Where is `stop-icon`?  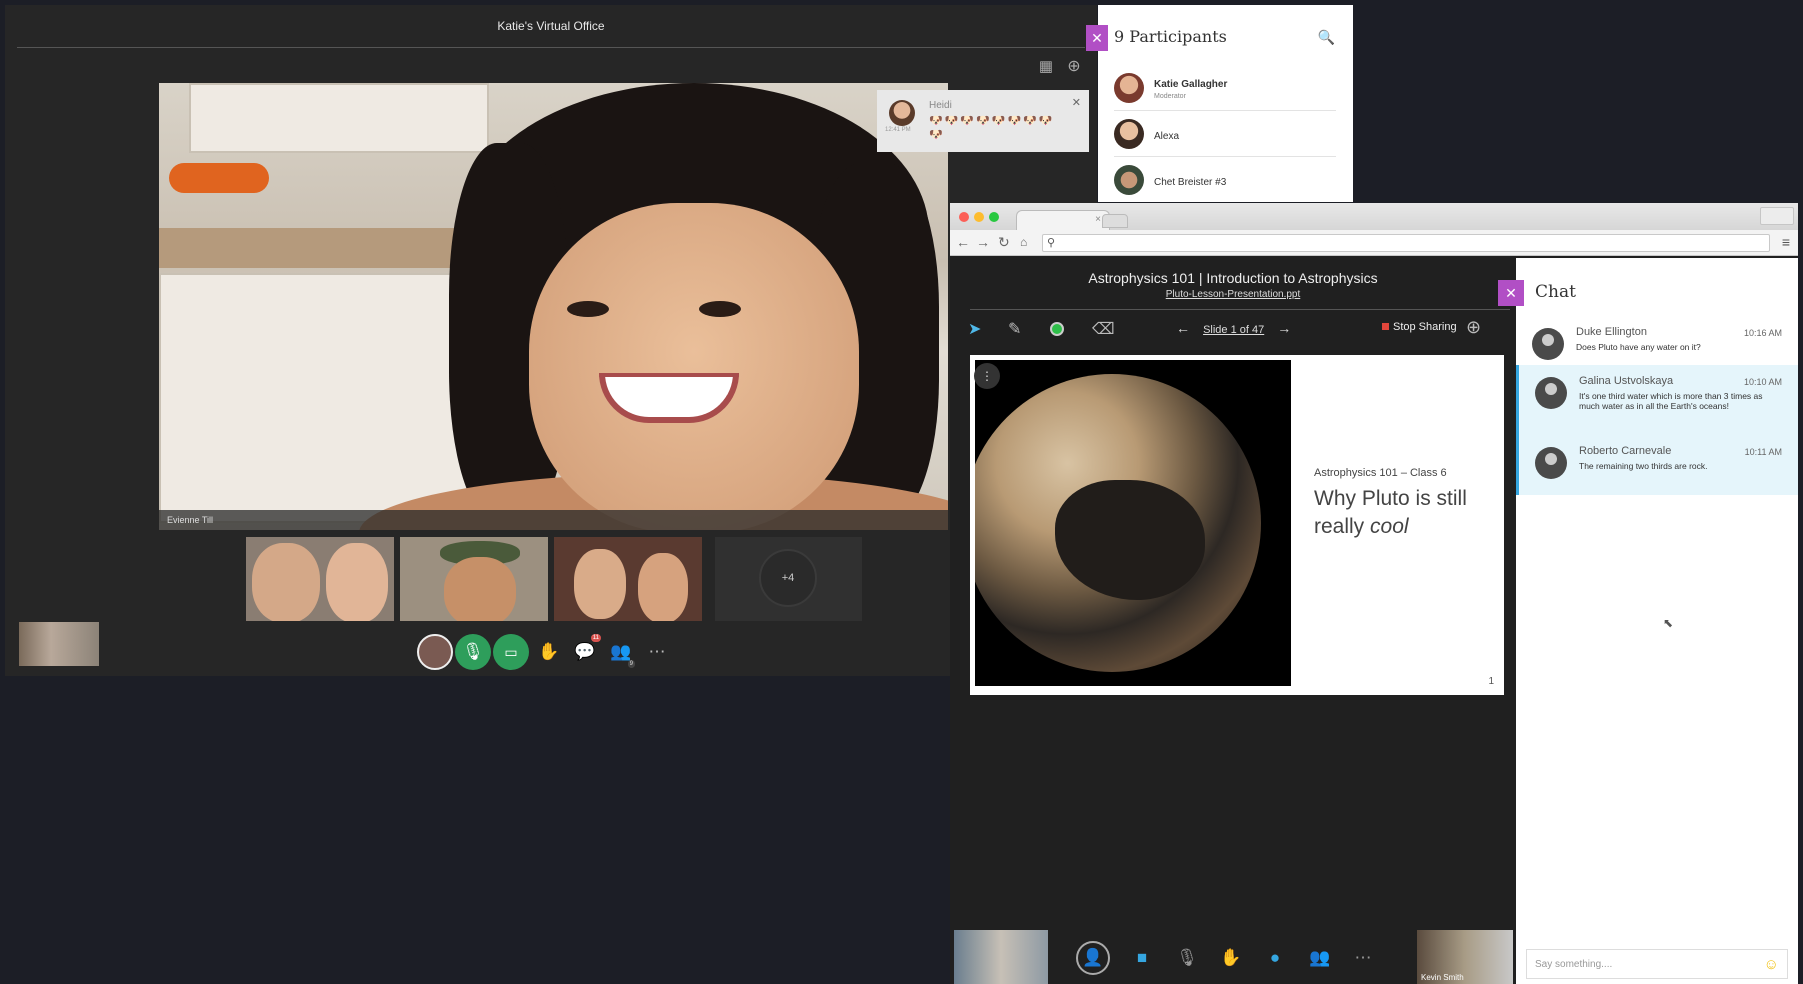
stop-icon is located at coordinates (1385, 326).